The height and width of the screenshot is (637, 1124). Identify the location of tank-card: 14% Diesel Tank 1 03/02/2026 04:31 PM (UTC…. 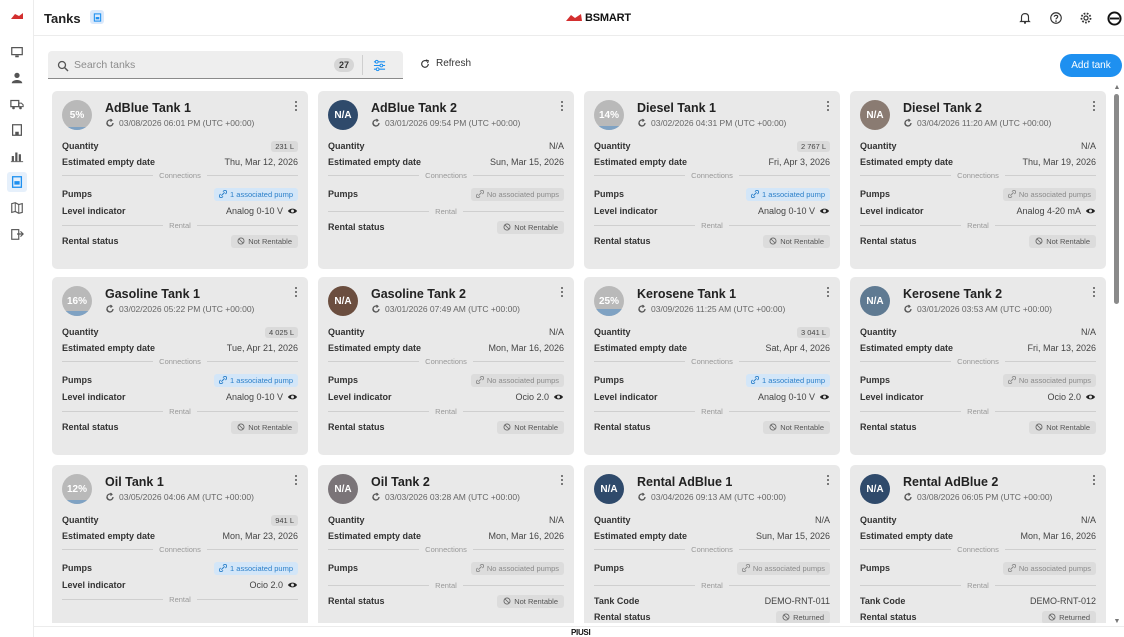
(712, 180).